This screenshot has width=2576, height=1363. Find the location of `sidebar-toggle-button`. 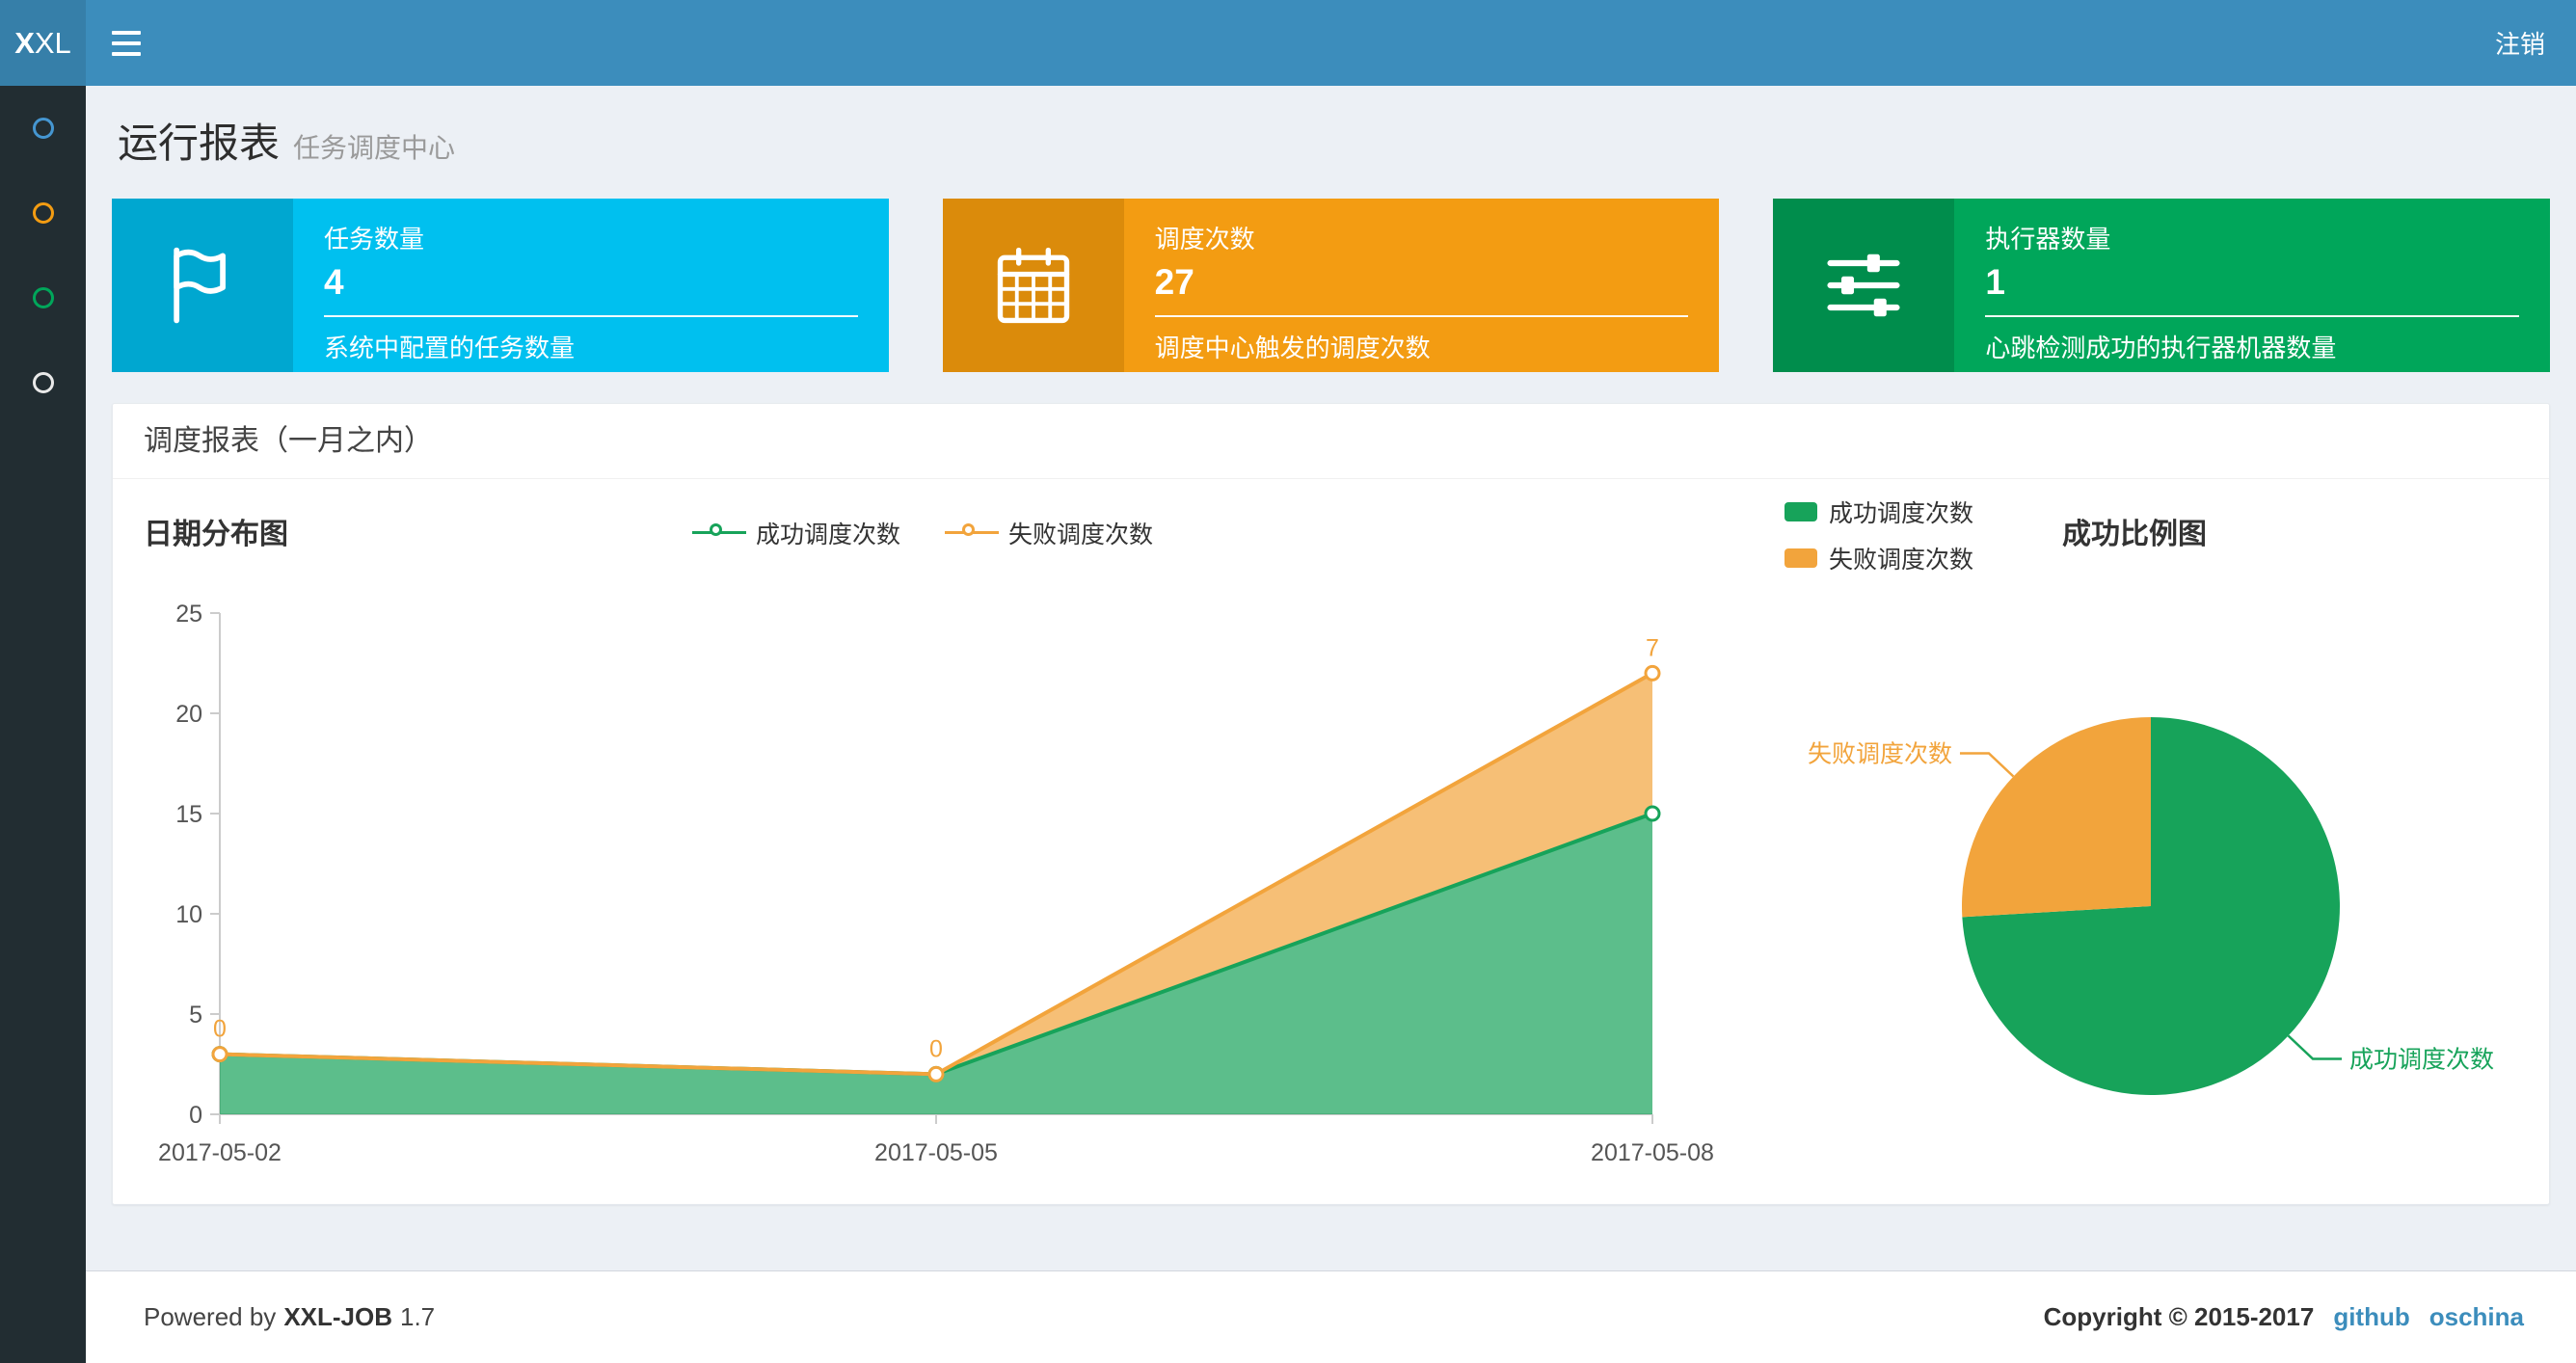

sidebar-toggle-button is located at coordinates (127, 43).